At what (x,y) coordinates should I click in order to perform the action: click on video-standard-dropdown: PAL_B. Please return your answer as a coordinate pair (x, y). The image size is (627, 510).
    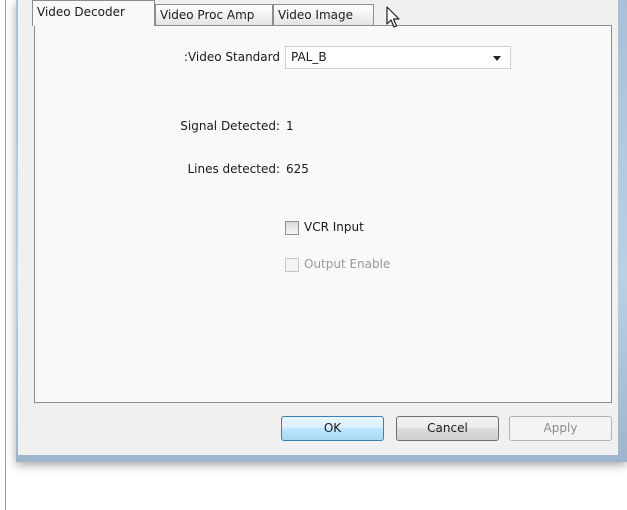
    Looking at the image, I should click on (398, 57).